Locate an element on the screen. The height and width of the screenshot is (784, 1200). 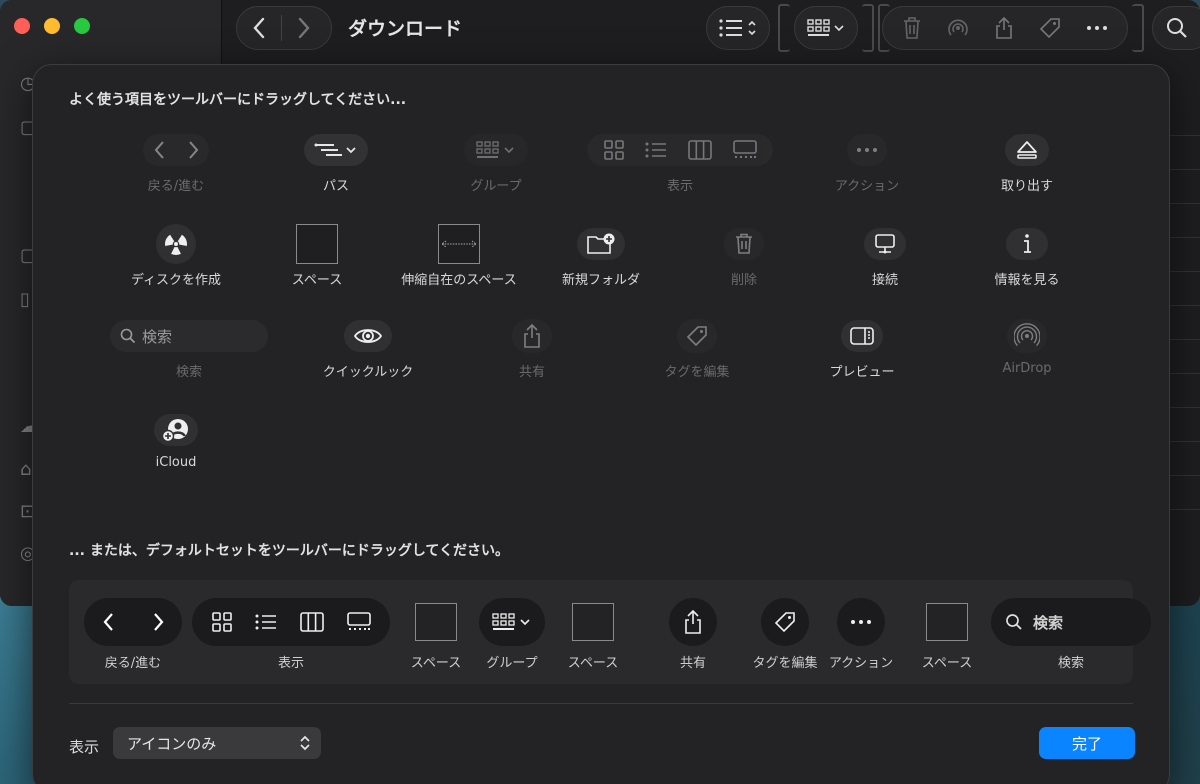
default-share: 共有 is located at coordinates (693, 634).